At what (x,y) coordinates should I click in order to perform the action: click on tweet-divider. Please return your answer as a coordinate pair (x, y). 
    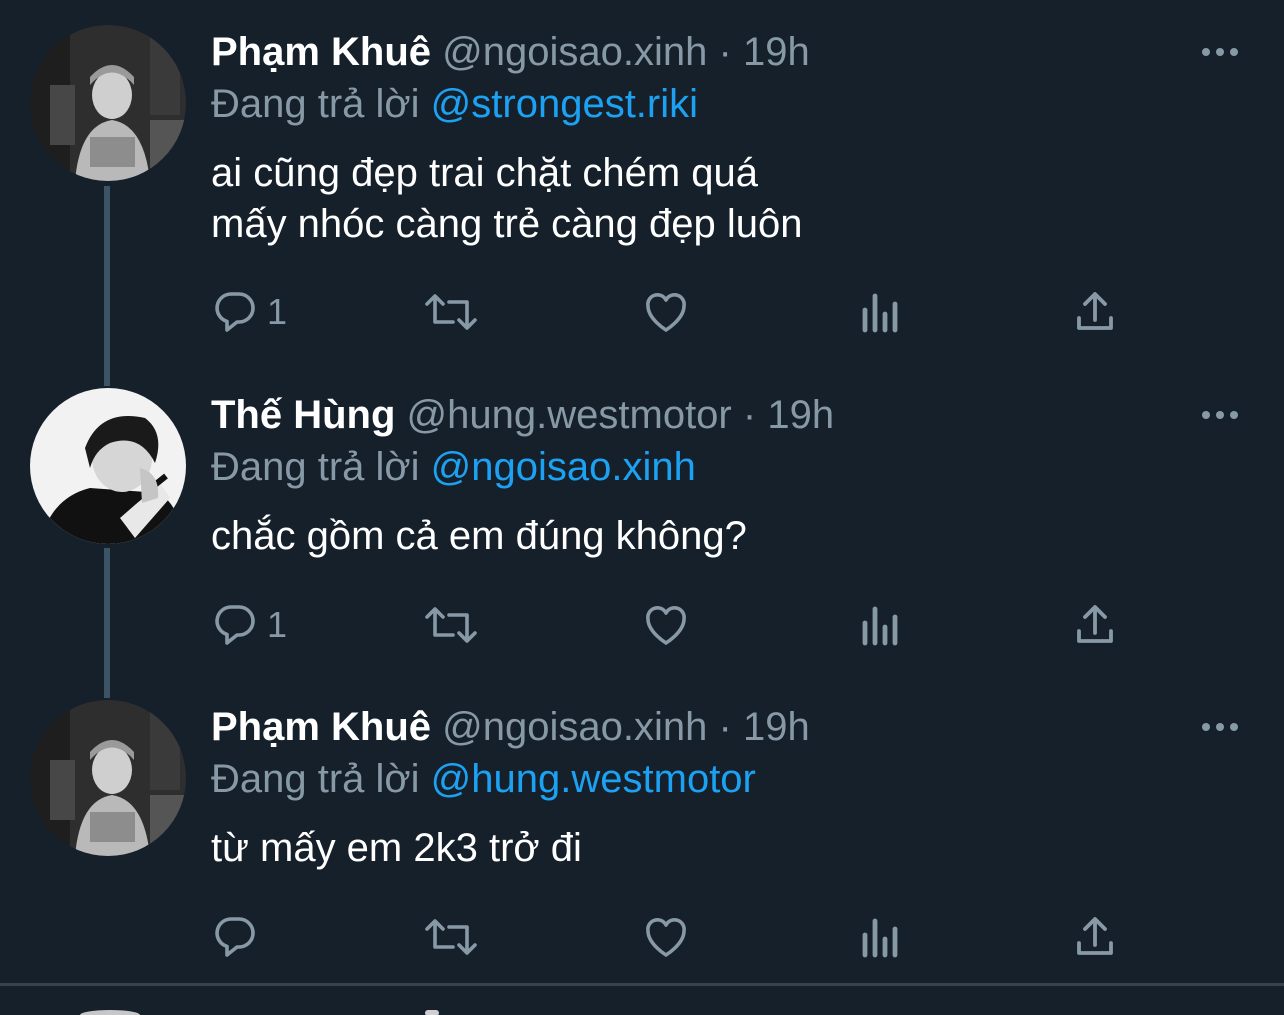
    Looking at the image, I should click on (642, 984).